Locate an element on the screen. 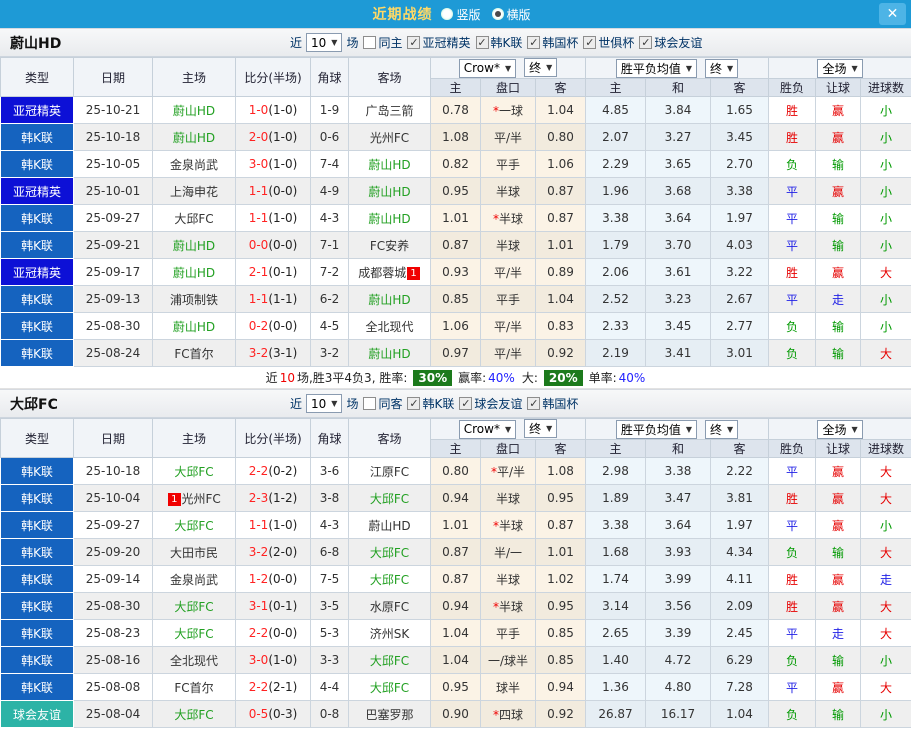 This screenshot has width=911, height=752. odds-away: 1.06 is located at coordinates (560, 164).